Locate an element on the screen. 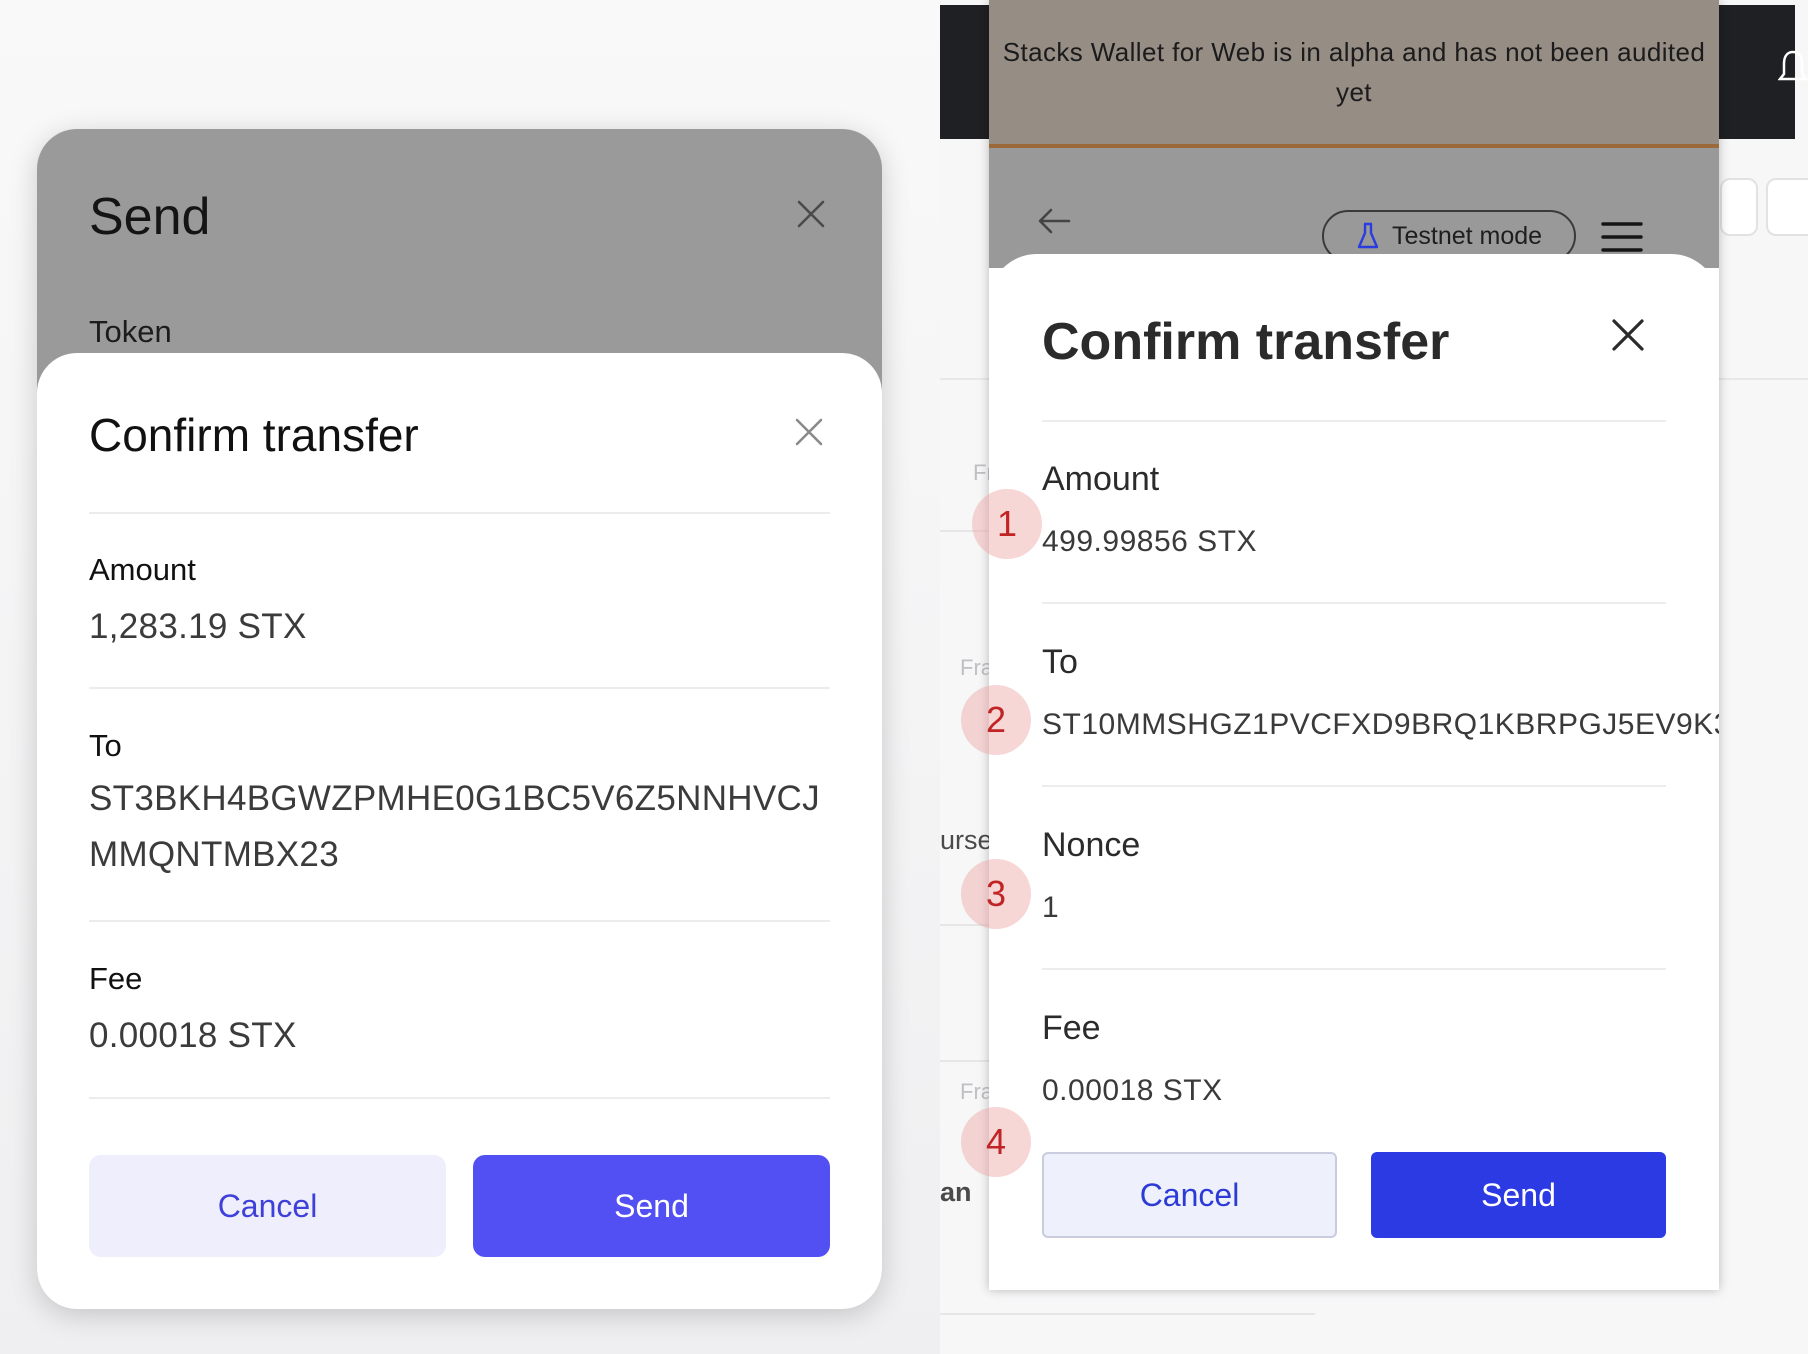 This screenshot has height=1354, width=1808. amount-value: 1,283.19 STX is located at coordinates (198, 626).